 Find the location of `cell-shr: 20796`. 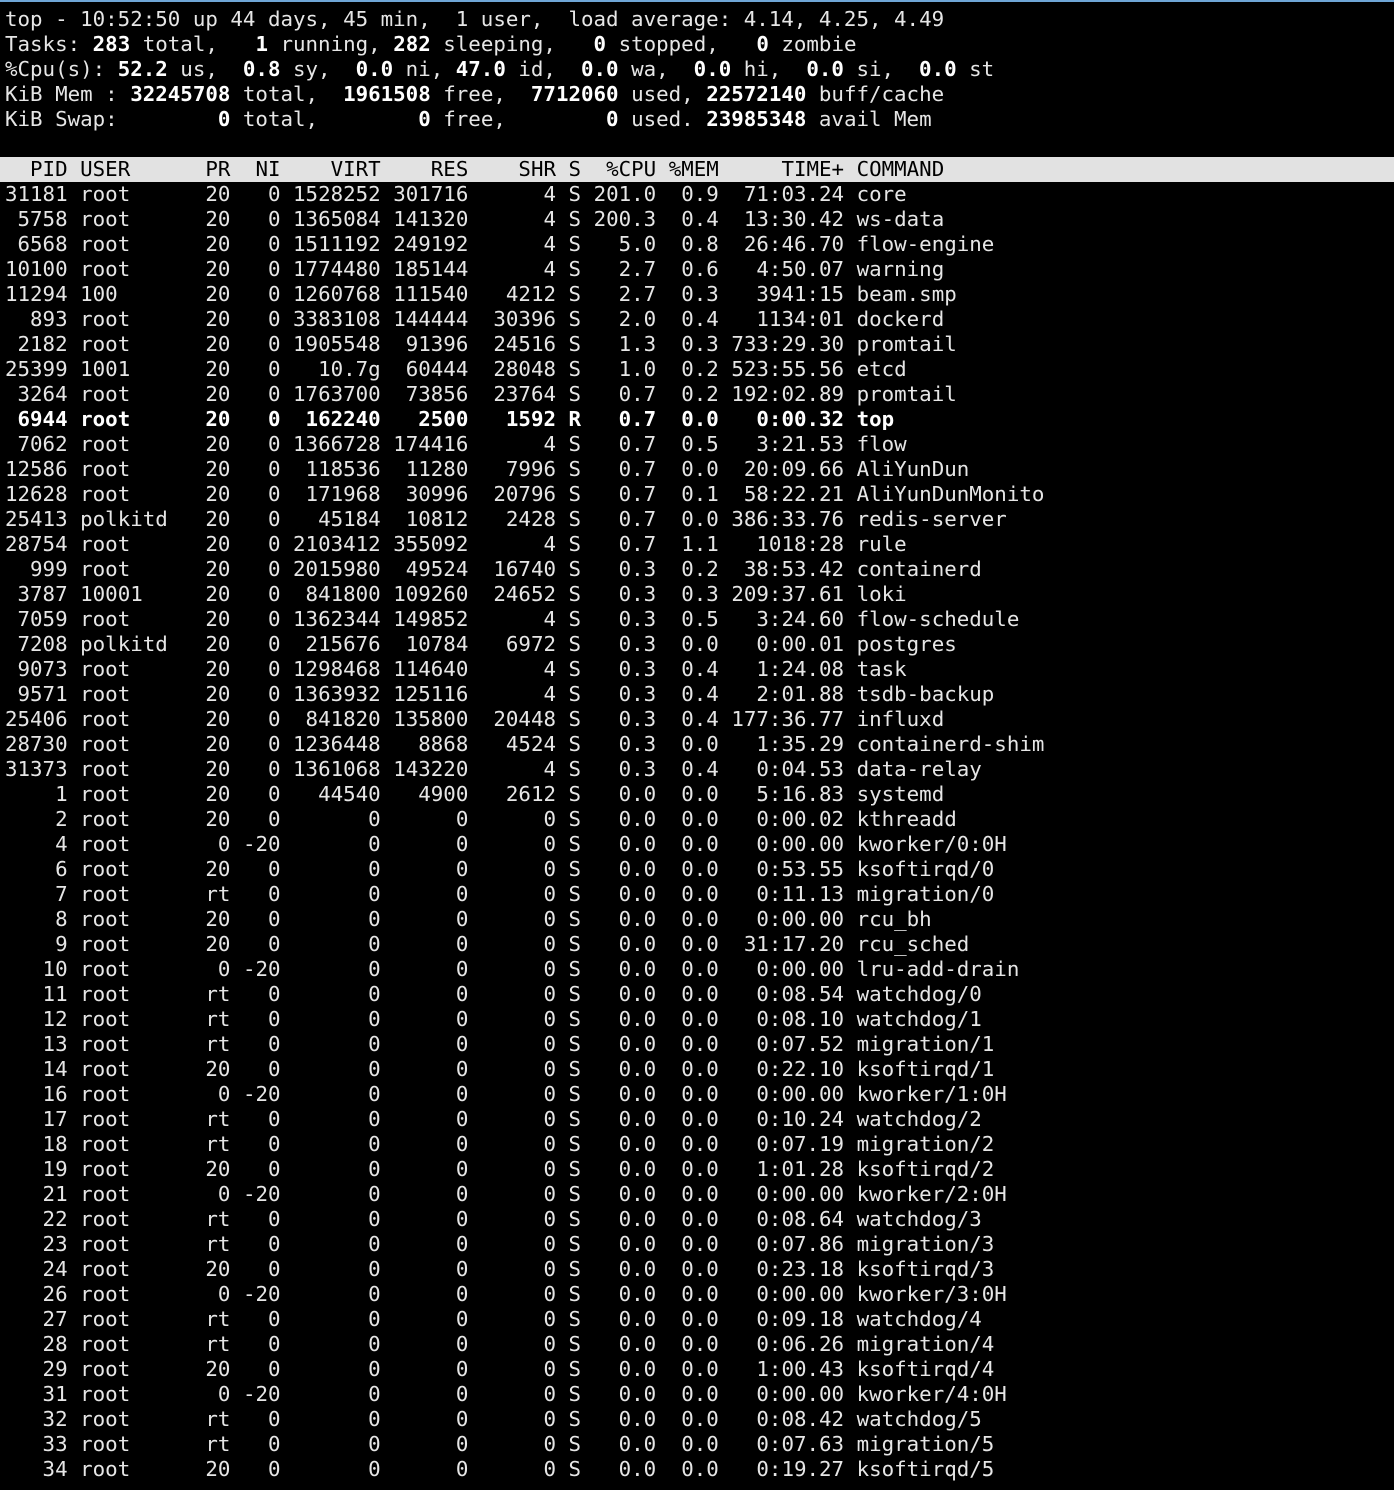

cell-shr: 20796 is located at coordinates (518, 494).